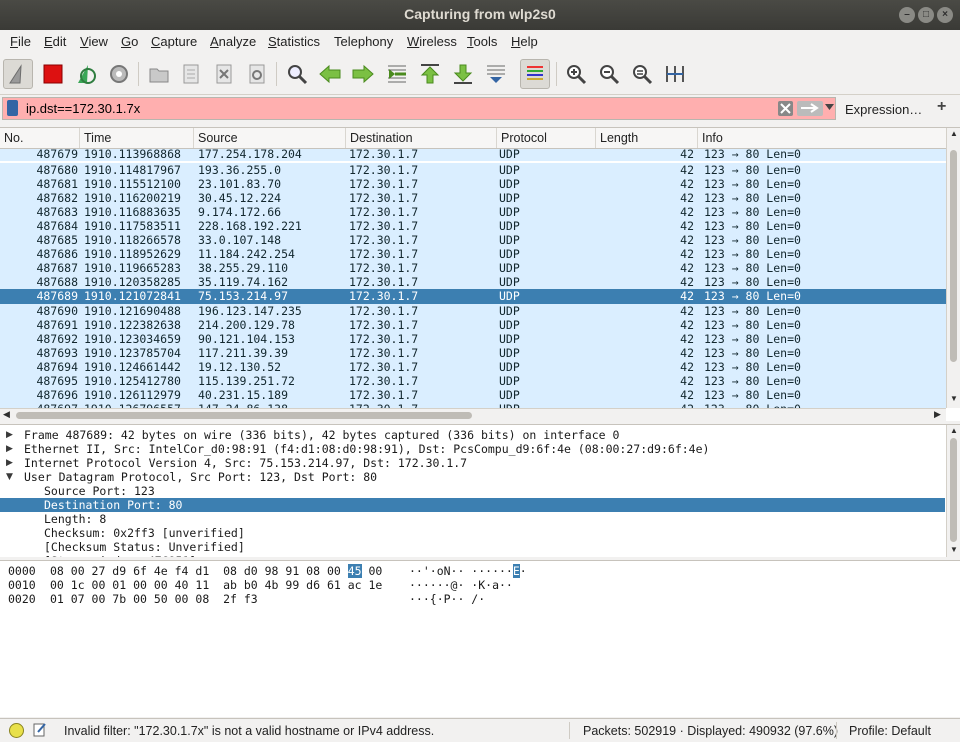  Describe the element at coordinates (159, 74) in the screenshot. I see `open-file-button` at that location.